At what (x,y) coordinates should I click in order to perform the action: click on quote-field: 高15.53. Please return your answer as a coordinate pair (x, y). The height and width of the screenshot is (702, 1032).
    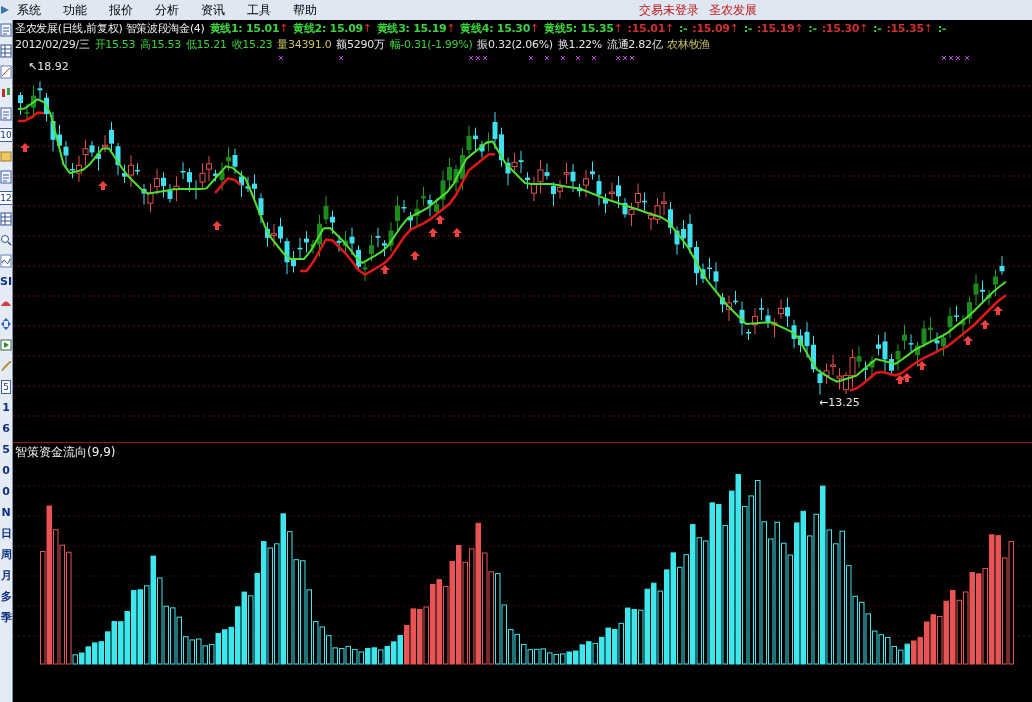
    Looking at the image, I should click on (160, 44).